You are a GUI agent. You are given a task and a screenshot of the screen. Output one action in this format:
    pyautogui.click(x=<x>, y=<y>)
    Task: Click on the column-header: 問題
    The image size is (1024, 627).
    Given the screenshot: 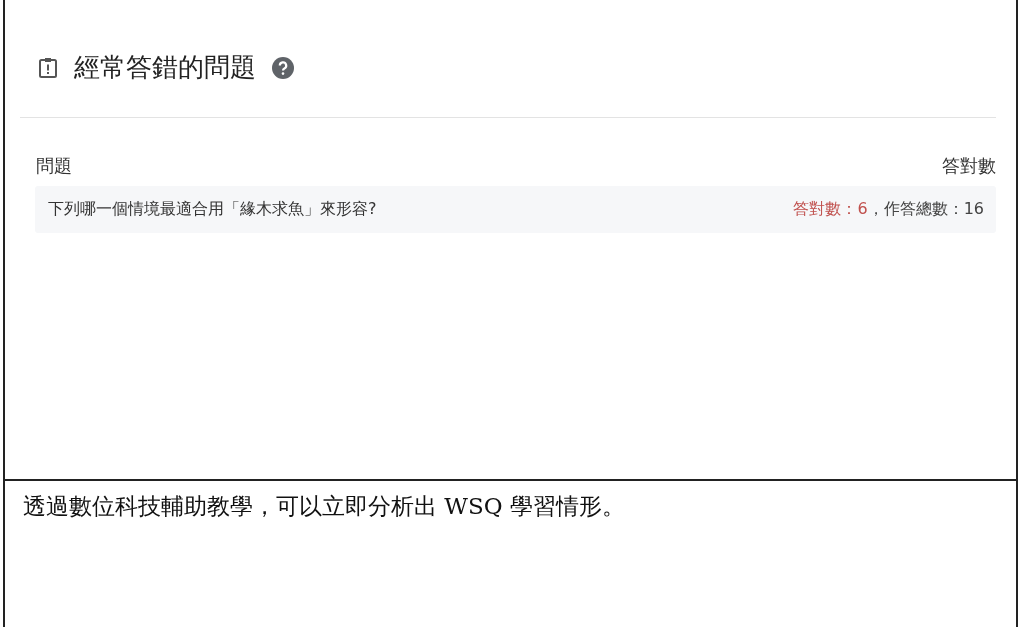 What is the action you would take?
    pyautogui.click(x=54, y=166)
    